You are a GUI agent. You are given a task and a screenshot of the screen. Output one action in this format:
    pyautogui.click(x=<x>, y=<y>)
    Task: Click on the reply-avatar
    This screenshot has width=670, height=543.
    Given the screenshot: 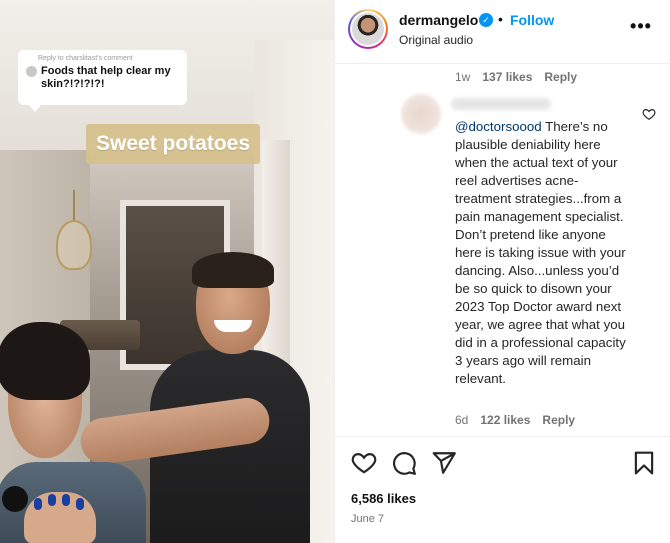 What is the action you would take?
    pyautogui.click(x=31, y=71)
    